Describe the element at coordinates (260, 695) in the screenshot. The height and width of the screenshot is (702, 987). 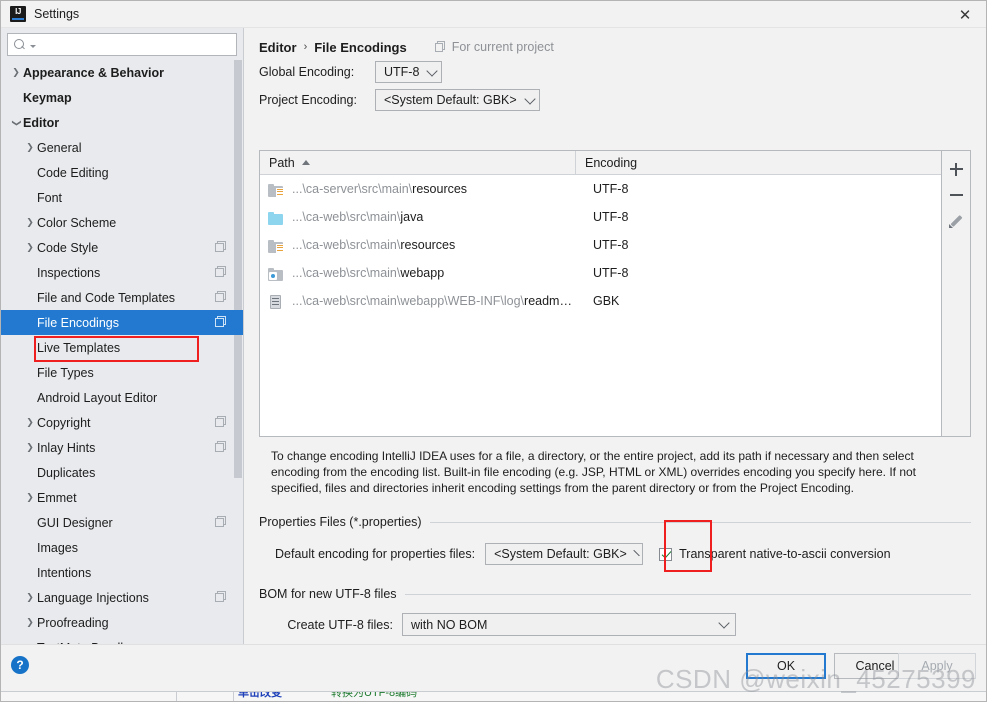
I see `background-text-blue: 单击改变` at that location.